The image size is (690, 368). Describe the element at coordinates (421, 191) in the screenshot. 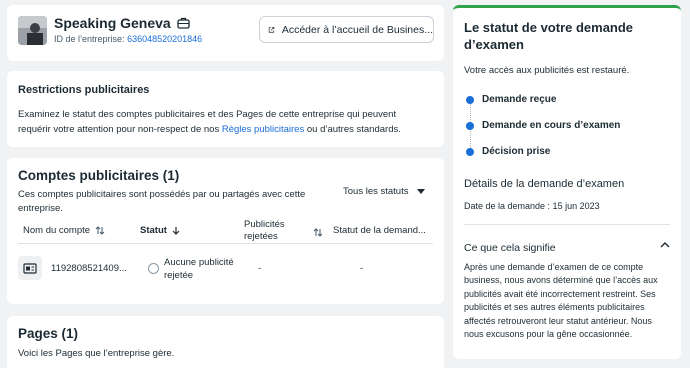

I see `caret-down-icon` at that location.